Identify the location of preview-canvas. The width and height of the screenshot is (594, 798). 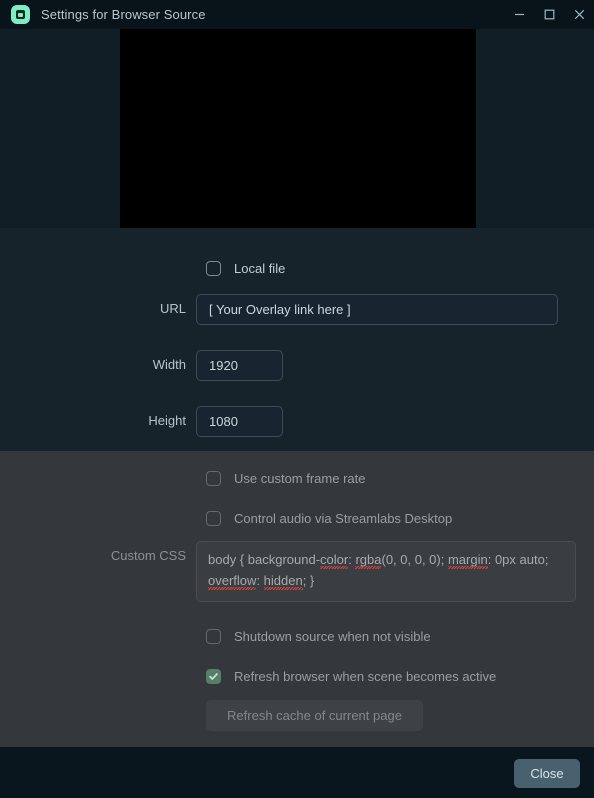
(298, 128).